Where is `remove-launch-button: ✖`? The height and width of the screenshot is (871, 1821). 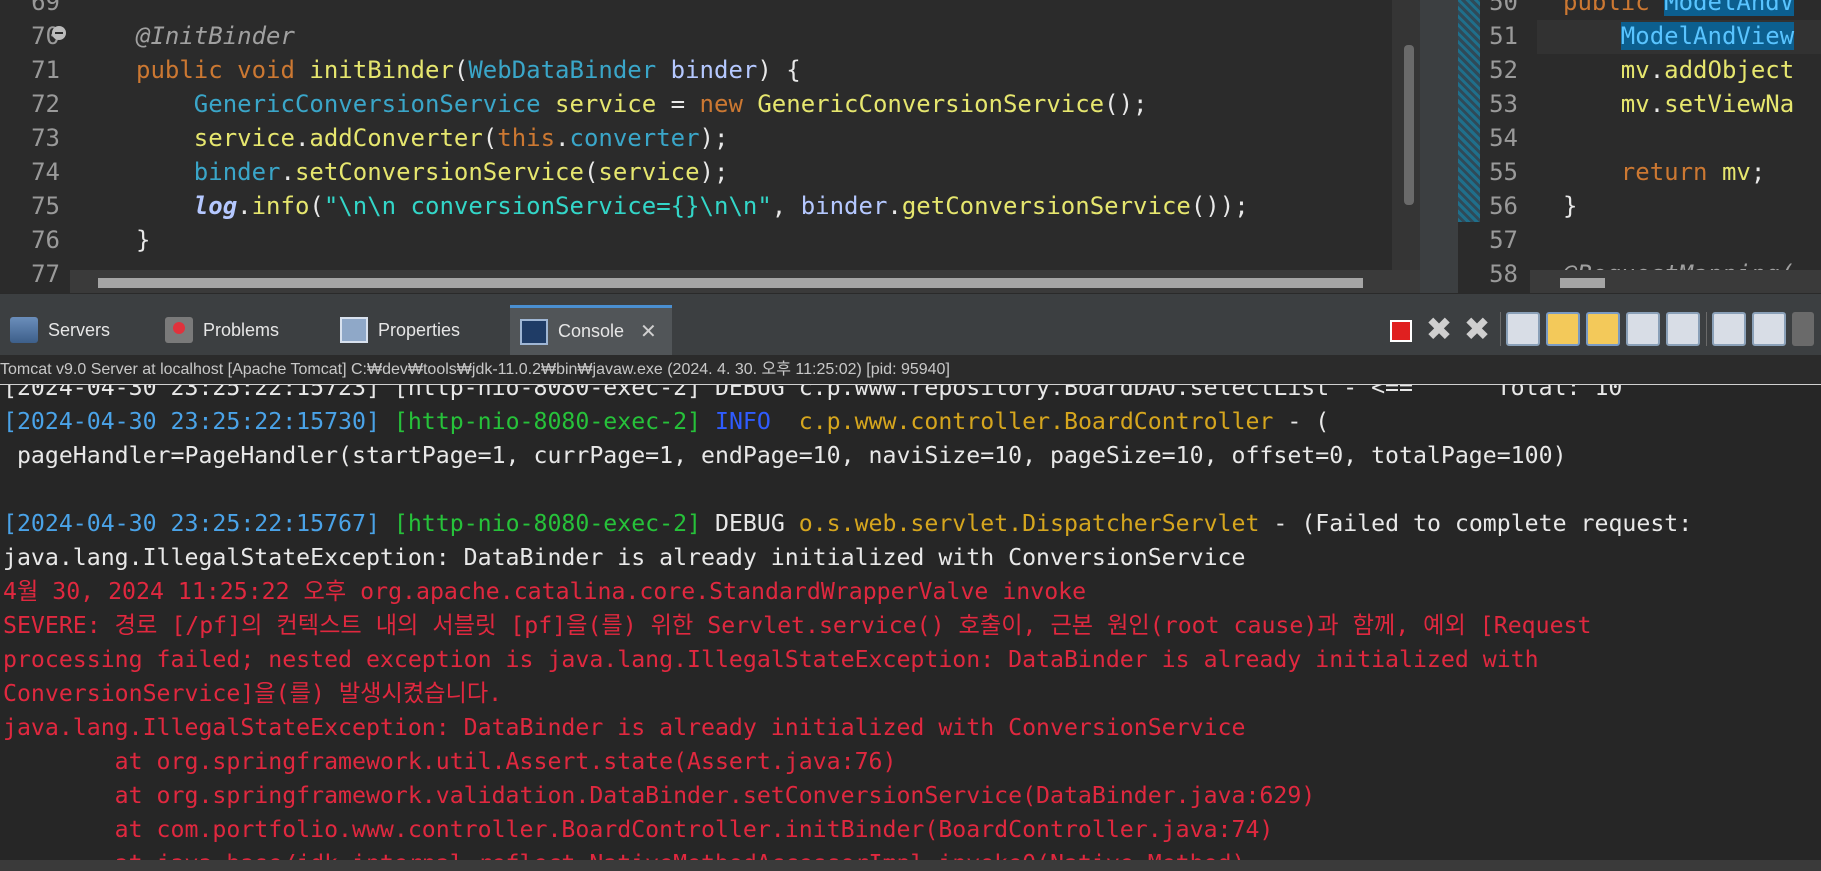 remove-launch-button: ✖ is located at coordinates (1439, 329).